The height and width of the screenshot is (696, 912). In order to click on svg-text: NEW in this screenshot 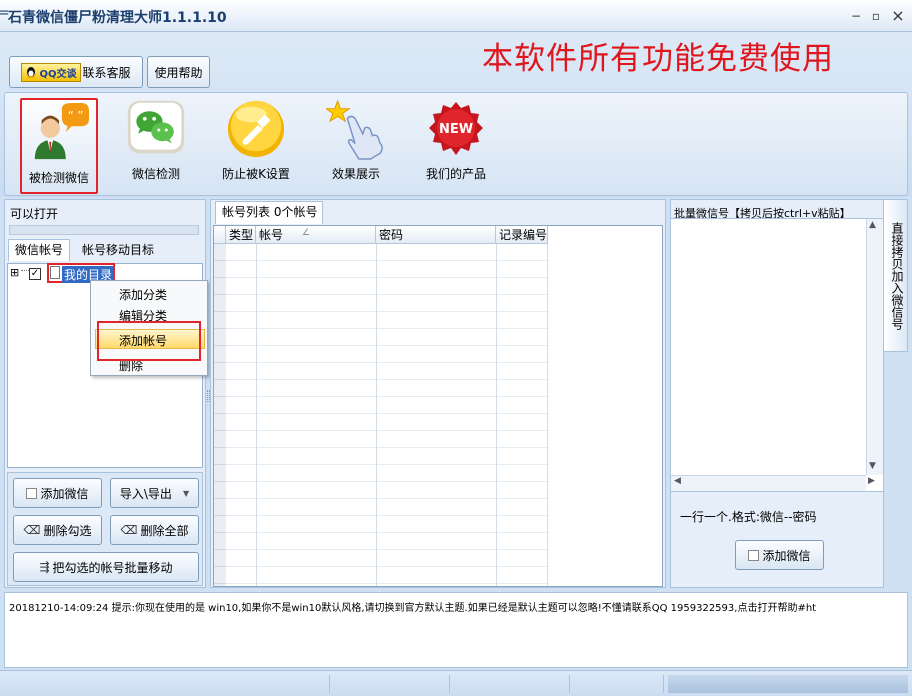, I will do `click(456, 129)`.